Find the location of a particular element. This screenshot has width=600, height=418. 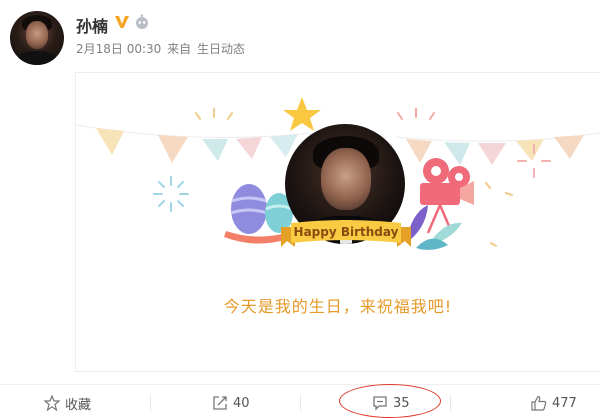

source-prefix: 来自 is located at coordinates (179, 49).